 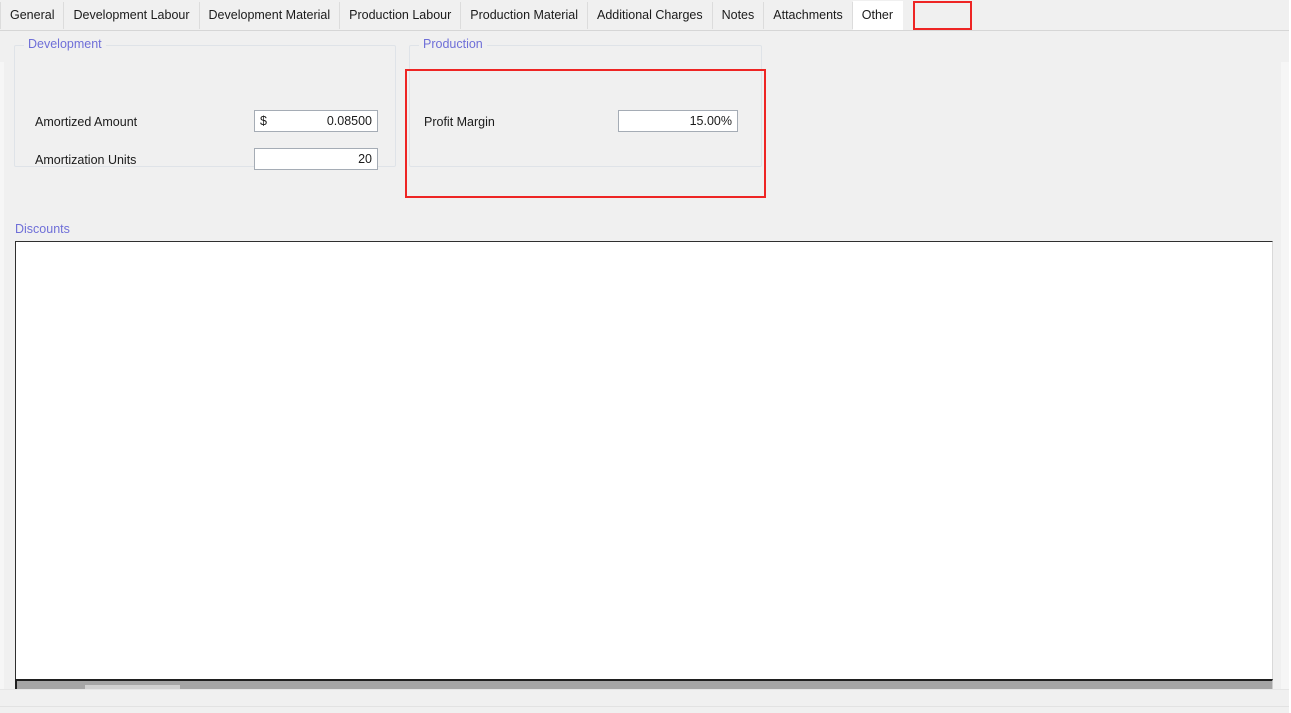 I want to click on window-frame-bottom-line, so click(x=645, y=706).